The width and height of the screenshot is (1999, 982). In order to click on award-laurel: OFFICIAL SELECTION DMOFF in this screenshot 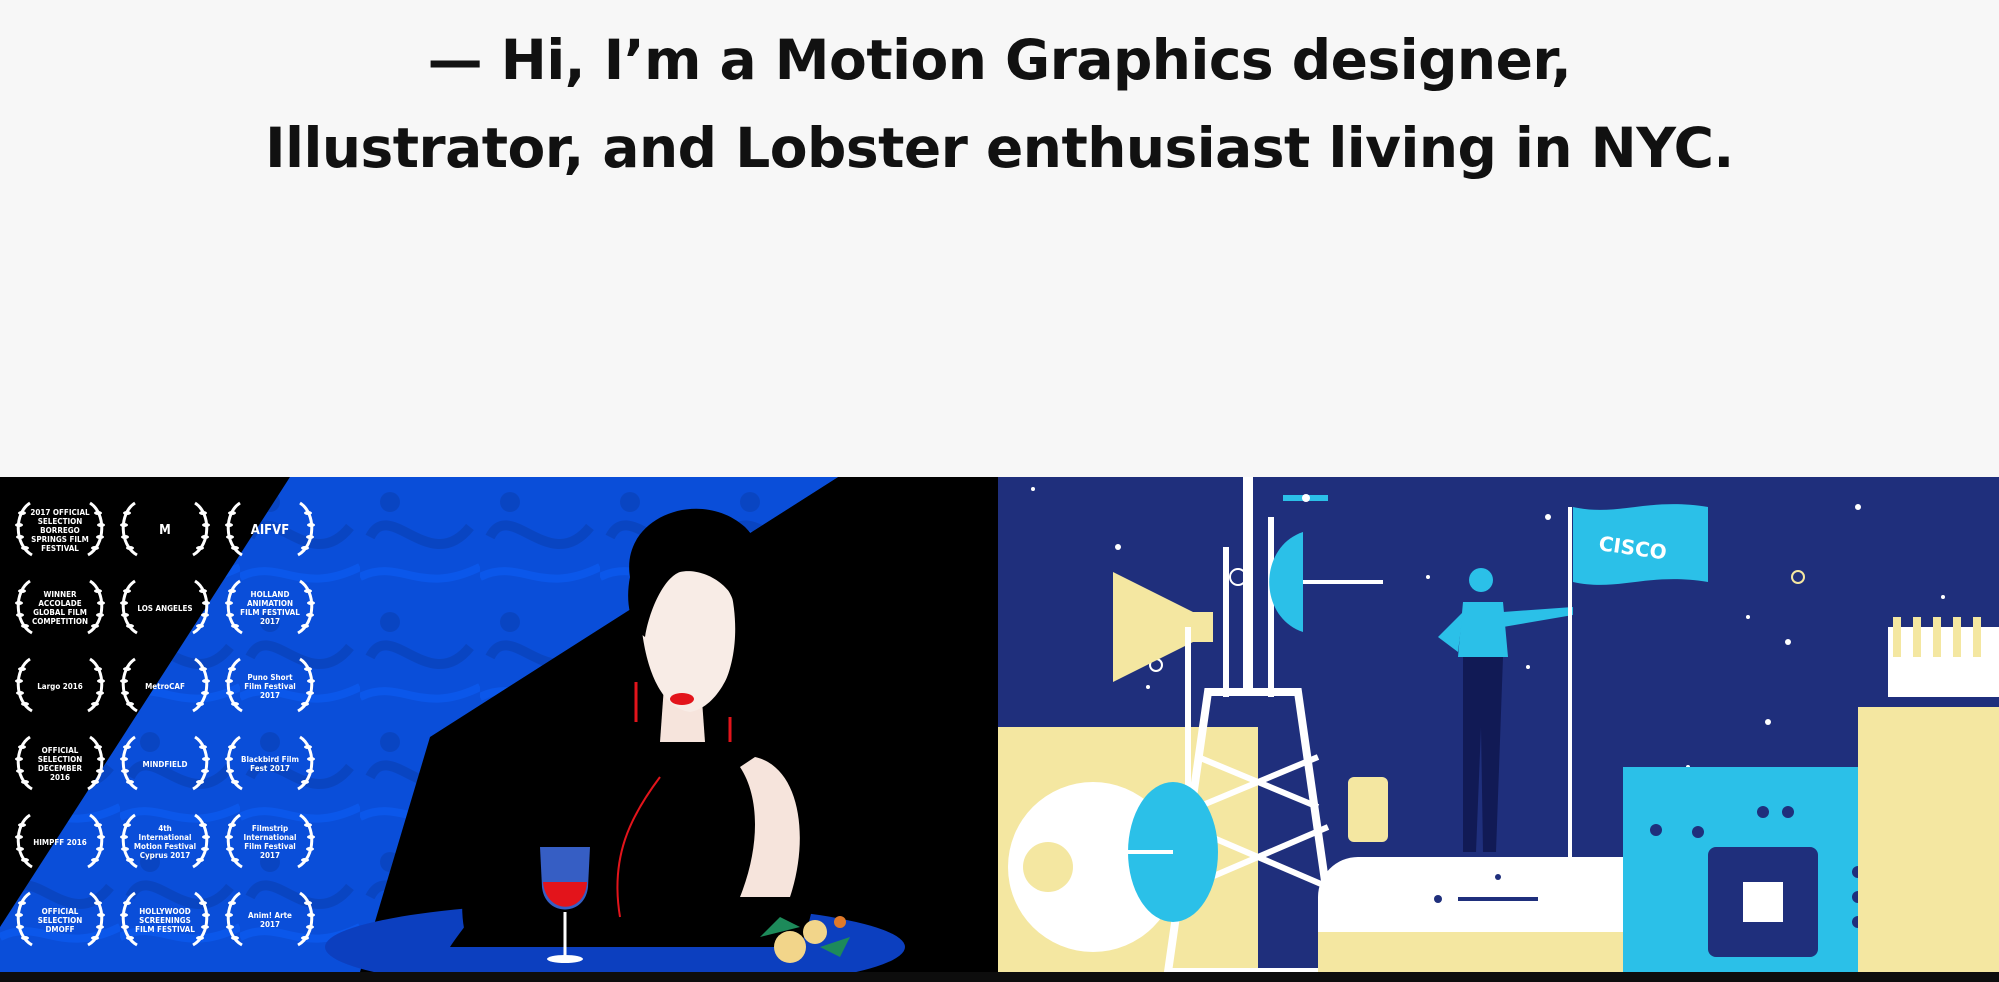, I will do `click(60, 918)`.